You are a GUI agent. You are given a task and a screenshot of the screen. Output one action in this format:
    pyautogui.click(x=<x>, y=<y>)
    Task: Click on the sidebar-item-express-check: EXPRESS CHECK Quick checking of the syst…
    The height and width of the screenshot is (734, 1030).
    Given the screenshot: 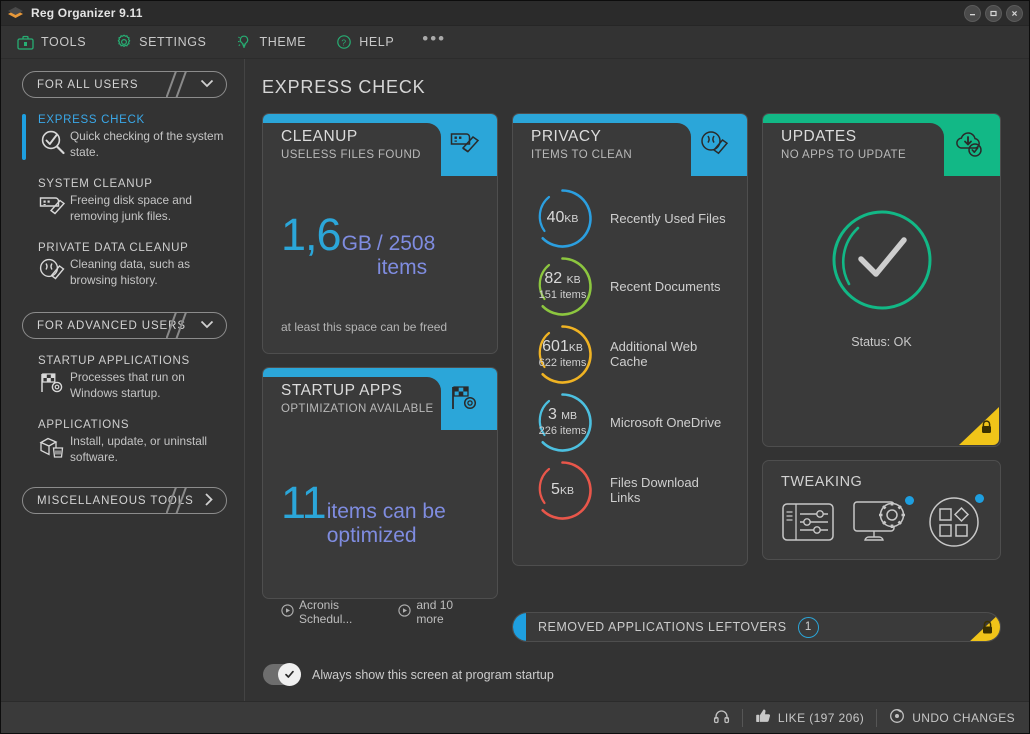 What is the action you would take?
    pyautogui.click(x=122, y=139)
    